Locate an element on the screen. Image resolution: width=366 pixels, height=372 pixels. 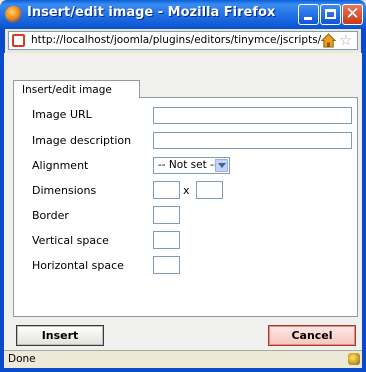
window-frame-right is located at coordinates (364, 200).